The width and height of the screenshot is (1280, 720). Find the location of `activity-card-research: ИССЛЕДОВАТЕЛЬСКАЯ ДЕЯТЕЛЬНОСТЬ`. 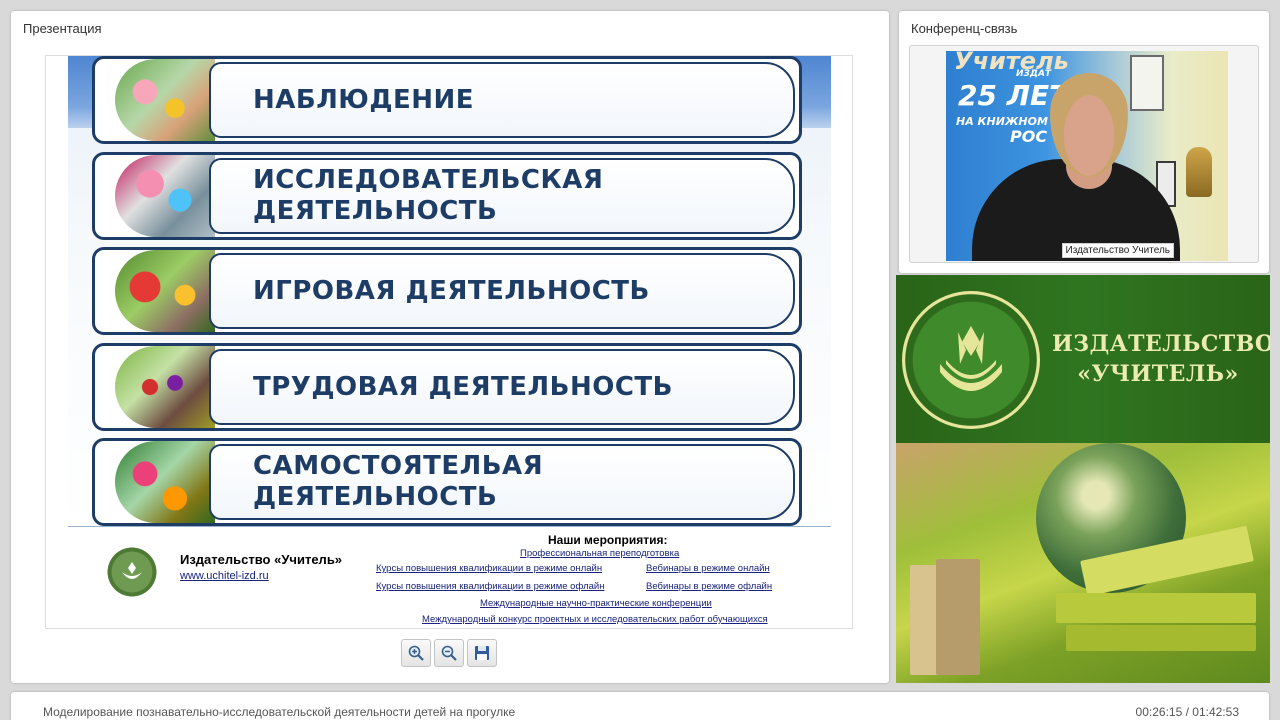

activity-card-research: ИССЛЕДОВАТЕЛЬСКАЯ ДЕЯТЕЛЬНОСТЬ is located at coordinates (447, 196).